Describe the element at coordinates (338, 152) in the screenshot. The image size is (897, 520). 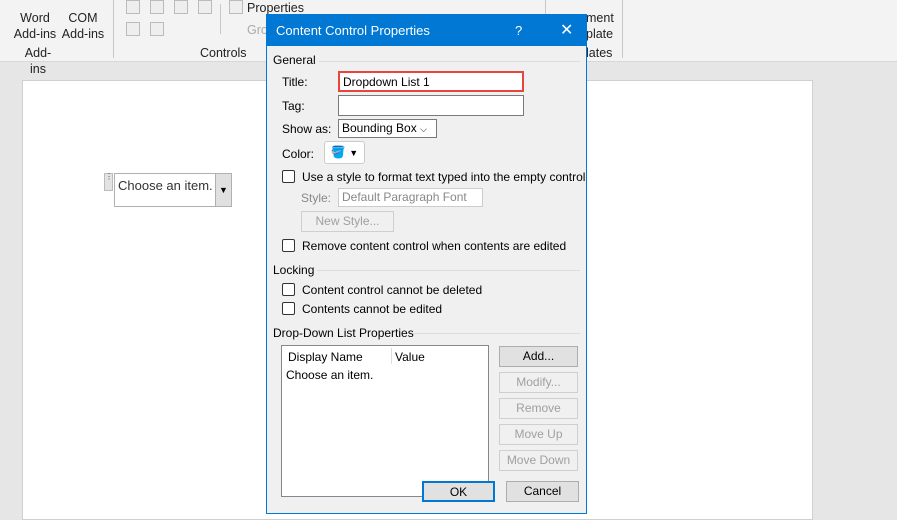
I see `paint-bucket-icon: 🪣` at that location.